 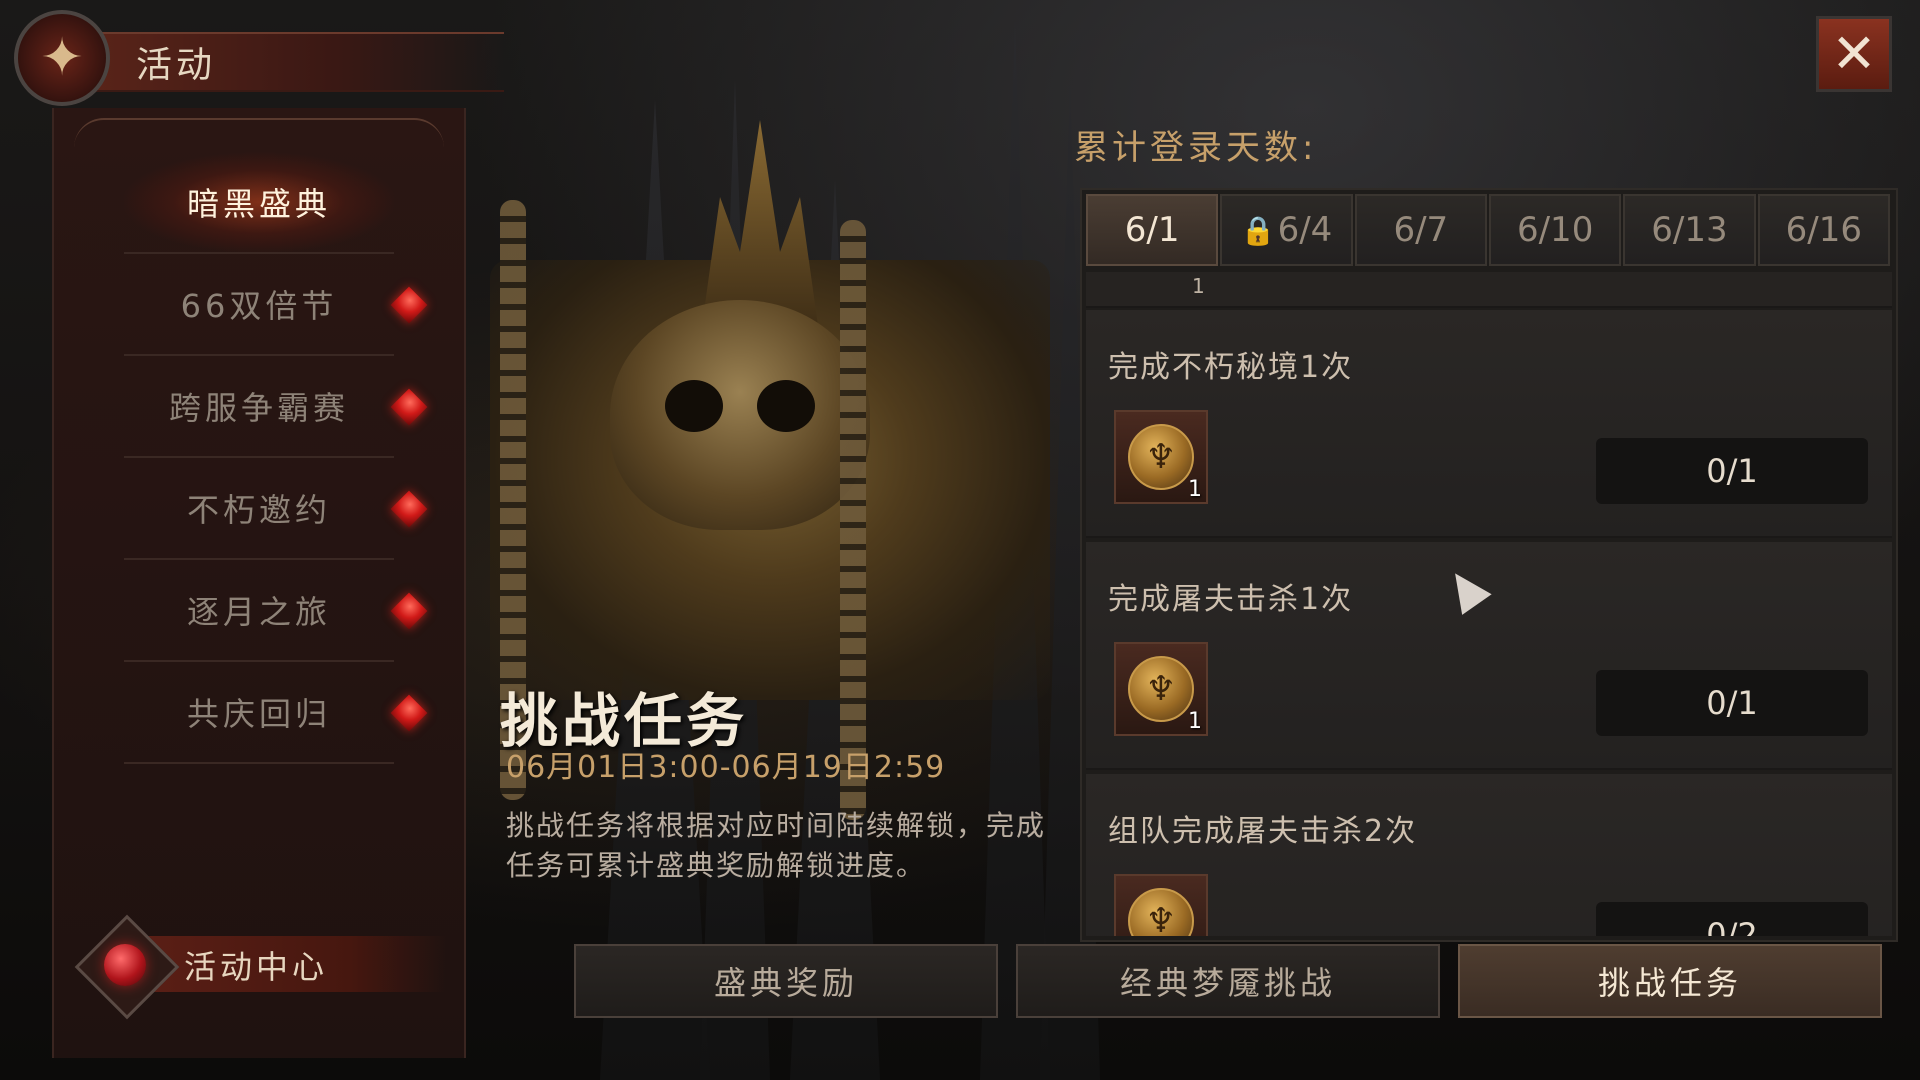 I want to click on close-button: ✕, so click(x=1854, y=54).